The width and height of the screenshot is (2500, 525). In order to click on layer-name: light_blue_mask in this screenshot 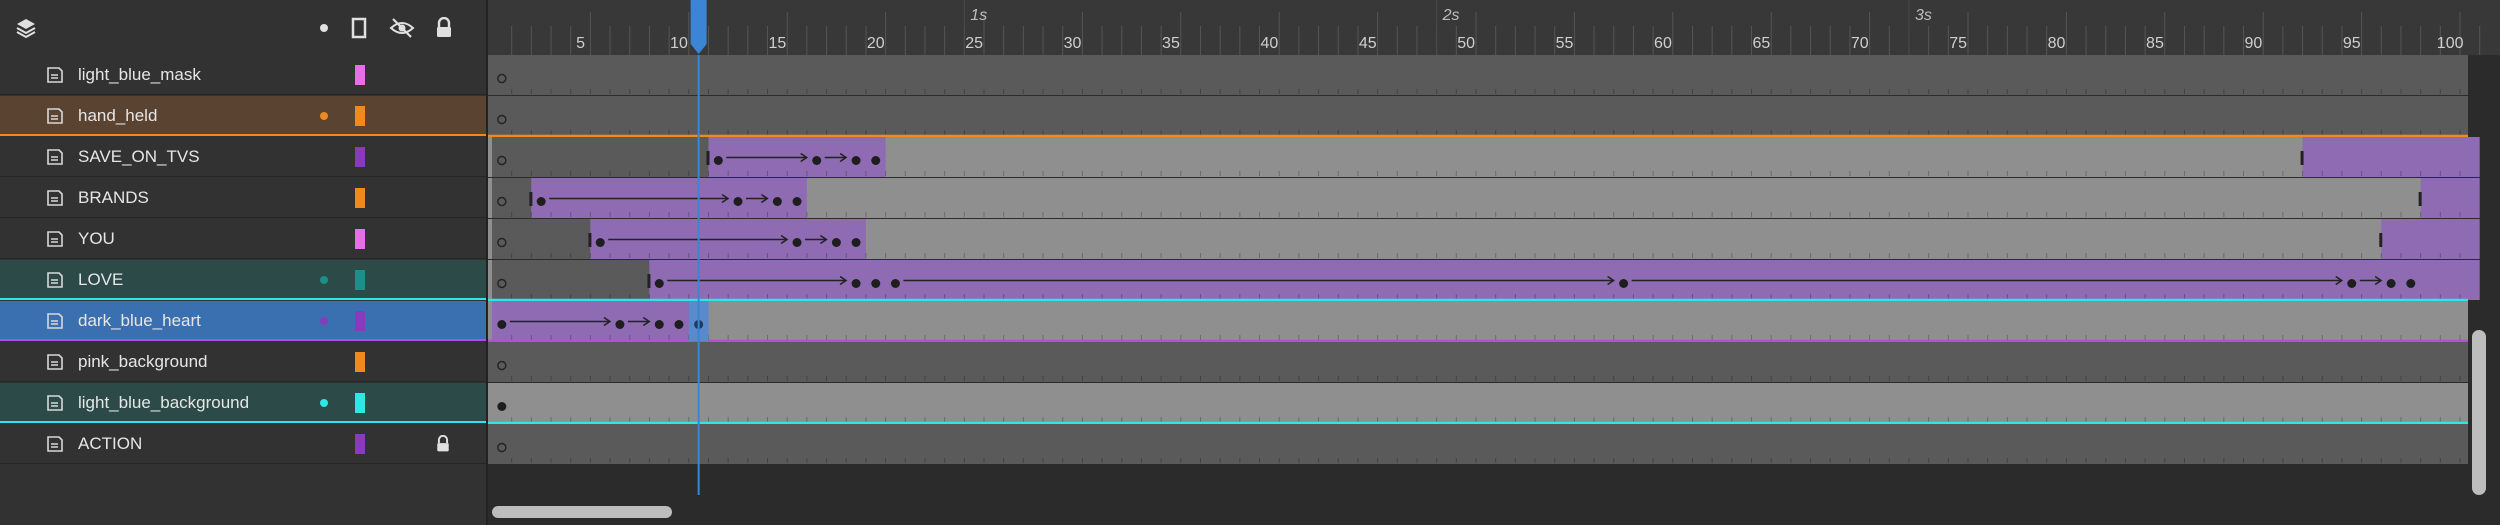, I will do `click(139, 75)`.